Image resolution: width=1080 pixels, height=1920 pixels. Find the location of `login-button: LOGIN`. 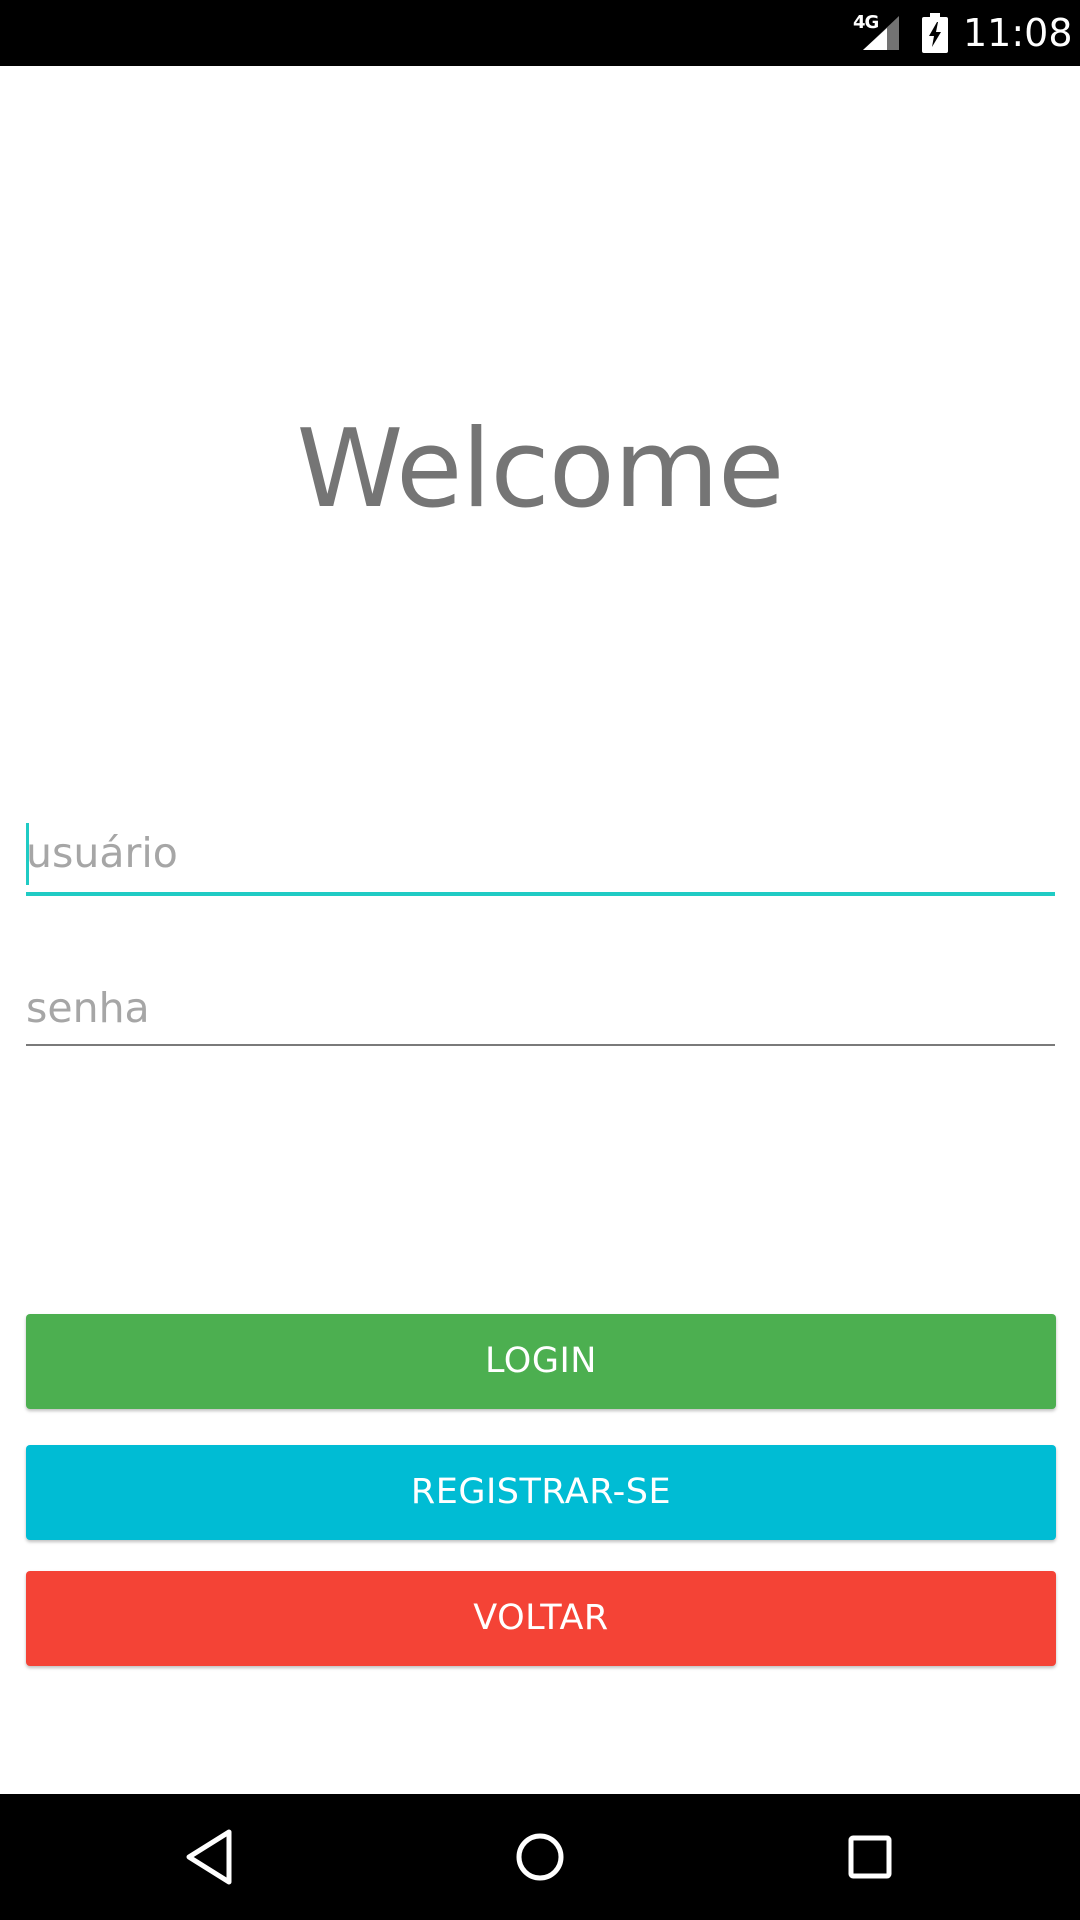

login-button: LOGIN is located at coordinates (541, 1361).